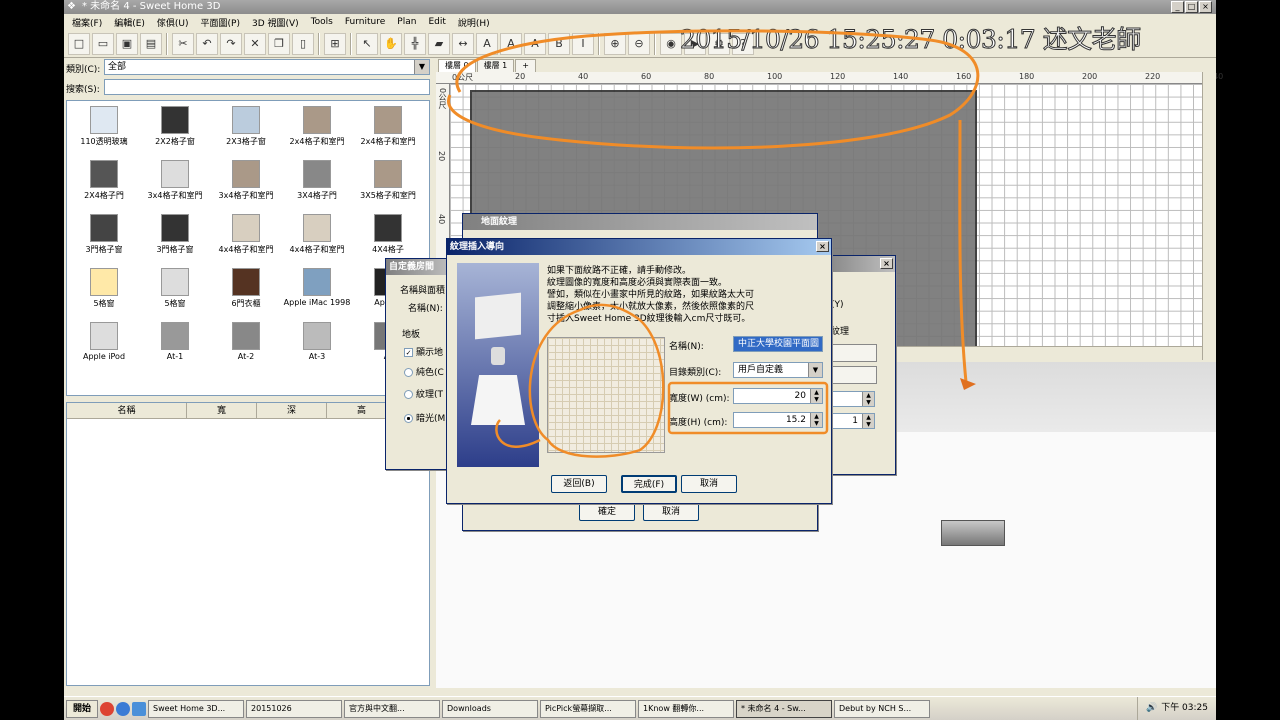  I want to click on taskbar-item: Downloads, so click(490, 708).